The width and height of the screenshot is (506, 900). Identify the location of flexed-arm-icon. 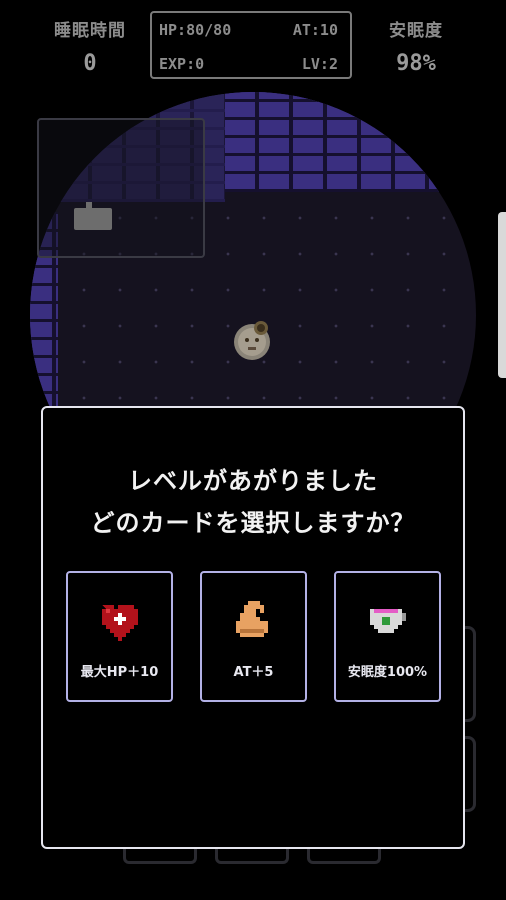
(254, 619).